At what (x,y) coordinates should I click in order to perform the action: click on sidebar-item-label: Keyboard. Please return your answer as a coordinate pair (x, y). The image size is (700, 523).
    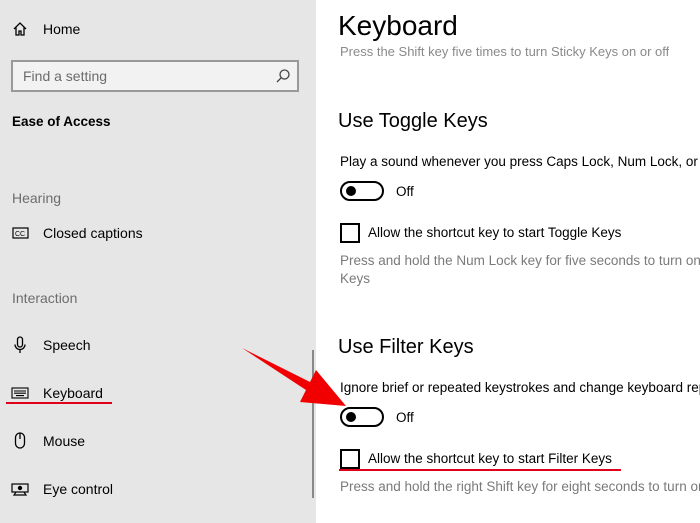
    Looking at the image, I should click on (73, 393).